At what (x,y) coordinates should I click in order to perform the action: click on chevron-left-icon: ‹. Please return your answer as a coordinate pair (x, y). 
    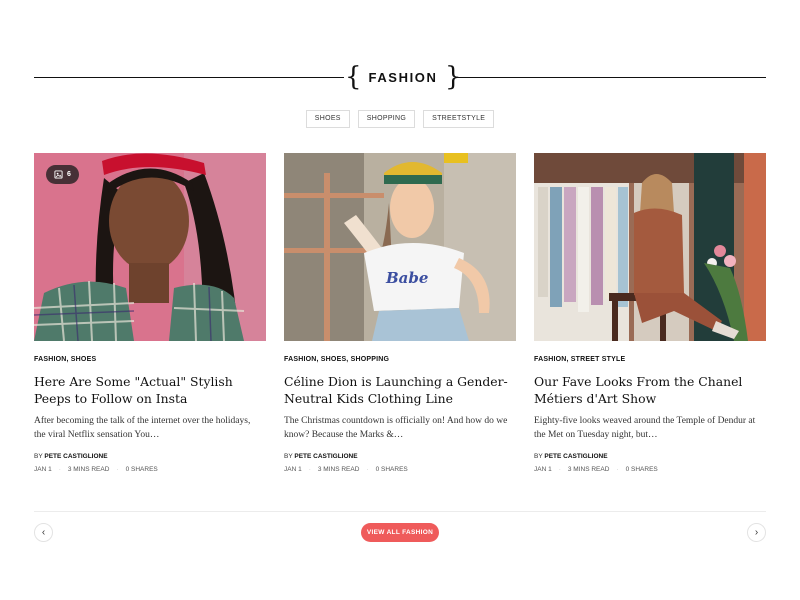
    Looking at the image, I should click on (43, 532).